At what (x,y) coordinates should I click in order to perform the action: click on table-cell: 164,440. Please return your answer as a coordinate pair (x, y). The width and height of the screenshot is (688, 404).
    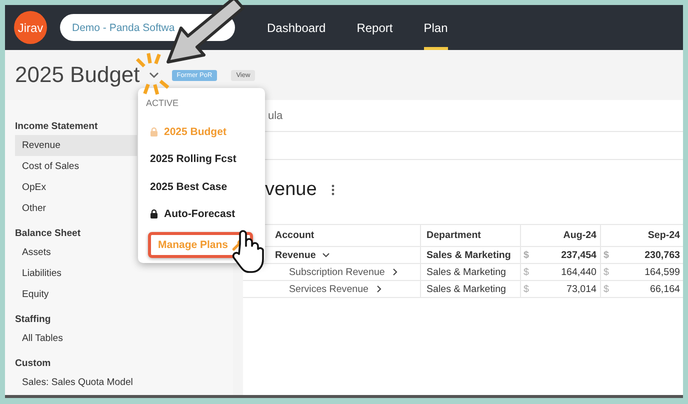
    Looking at the image, I should click on (578, 272).